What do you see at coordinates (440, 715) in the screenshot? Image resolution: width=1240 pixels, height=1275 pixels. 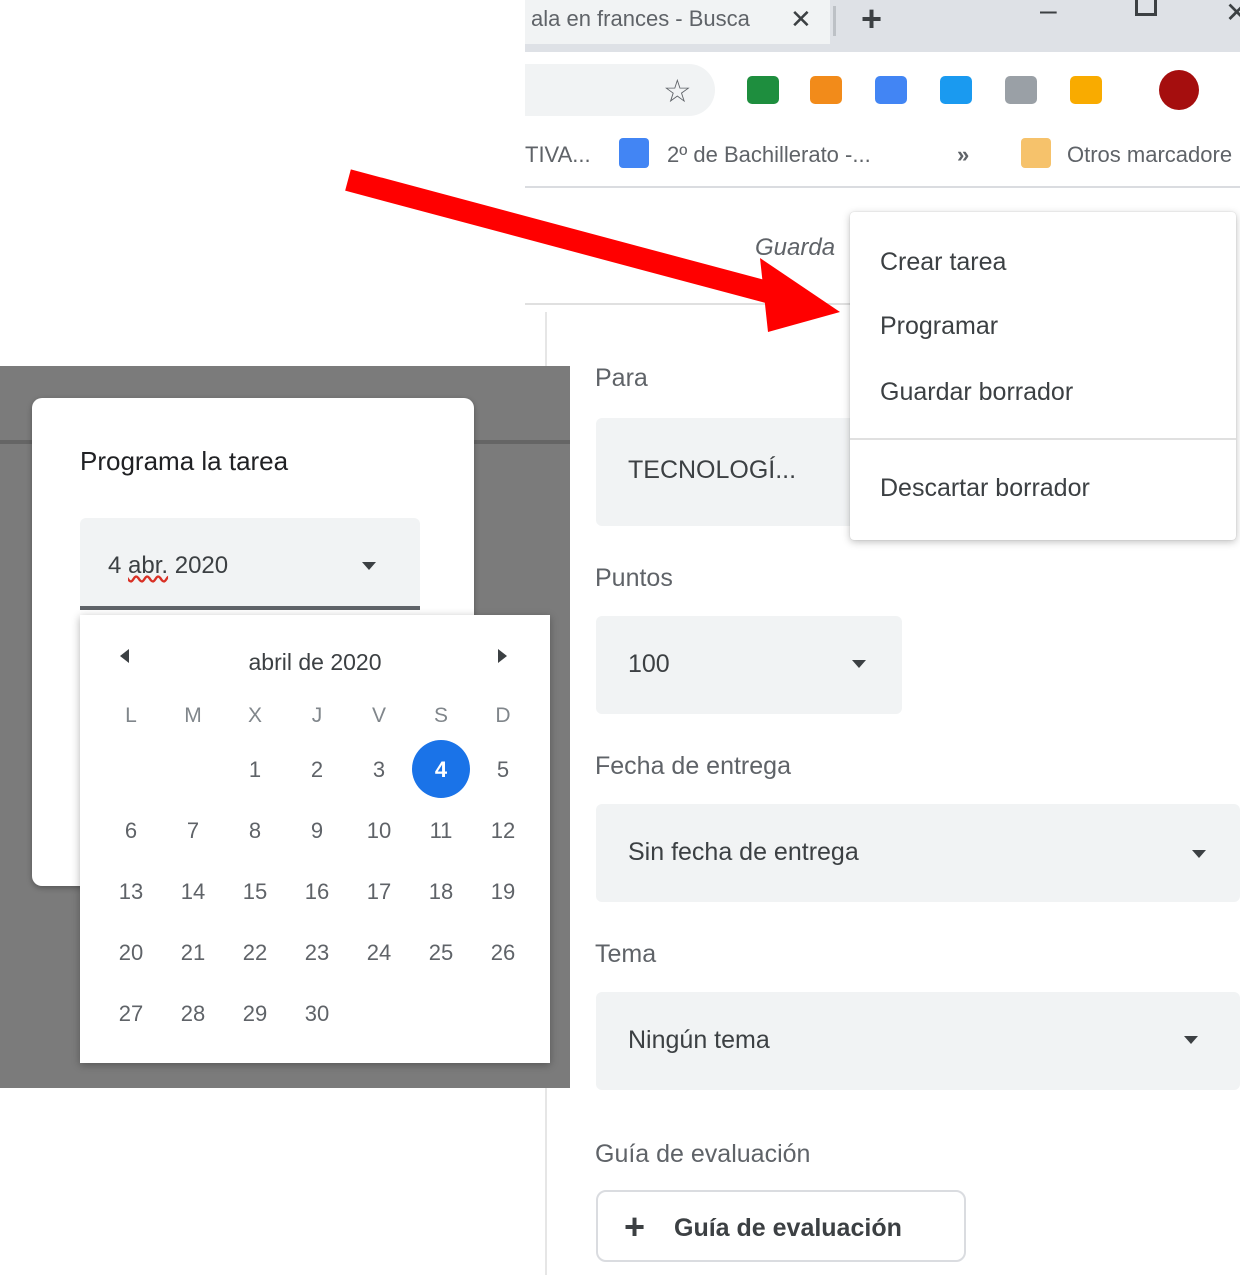 I see `weekday-label: S` at bounding box center [440, 715].